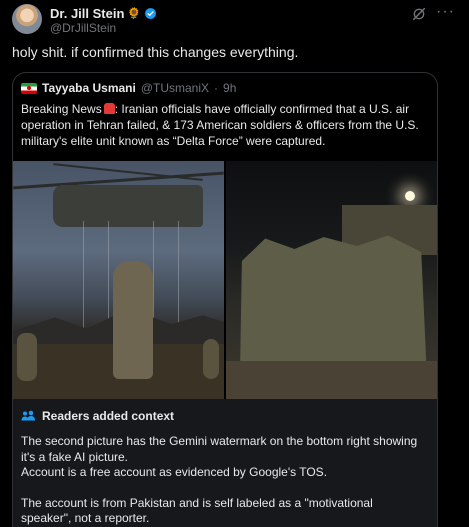  I want to click on author-handle: @DrJillStein, so click(83, 28).